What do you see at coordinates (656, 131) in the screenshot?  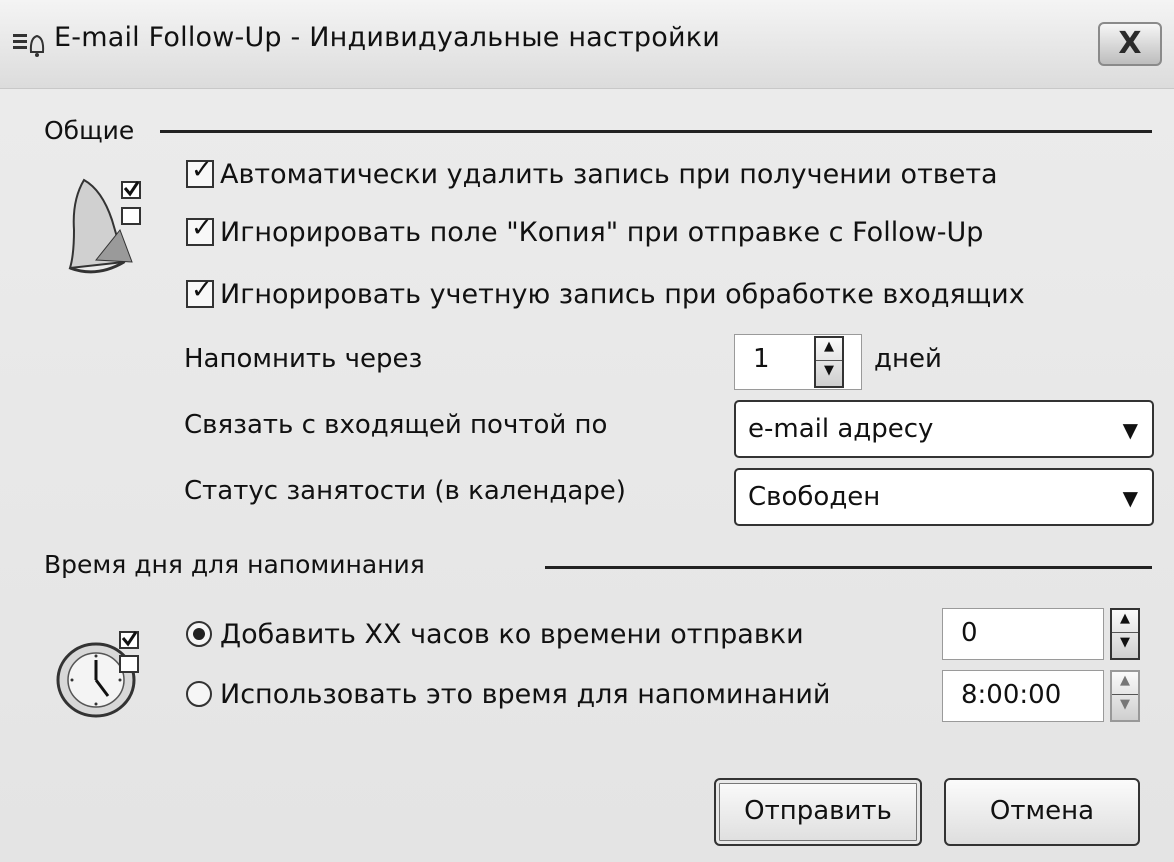 I see `general-separator` at bounding box center [656, 131].